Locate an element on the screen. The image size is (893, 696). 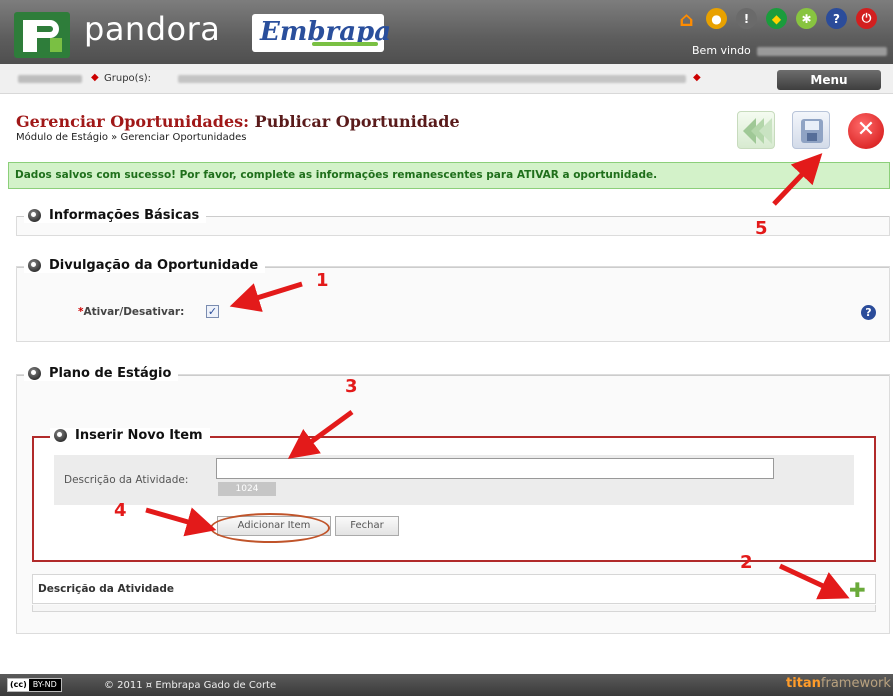
annotation-3: 3 is located at coordinates (351, 386).